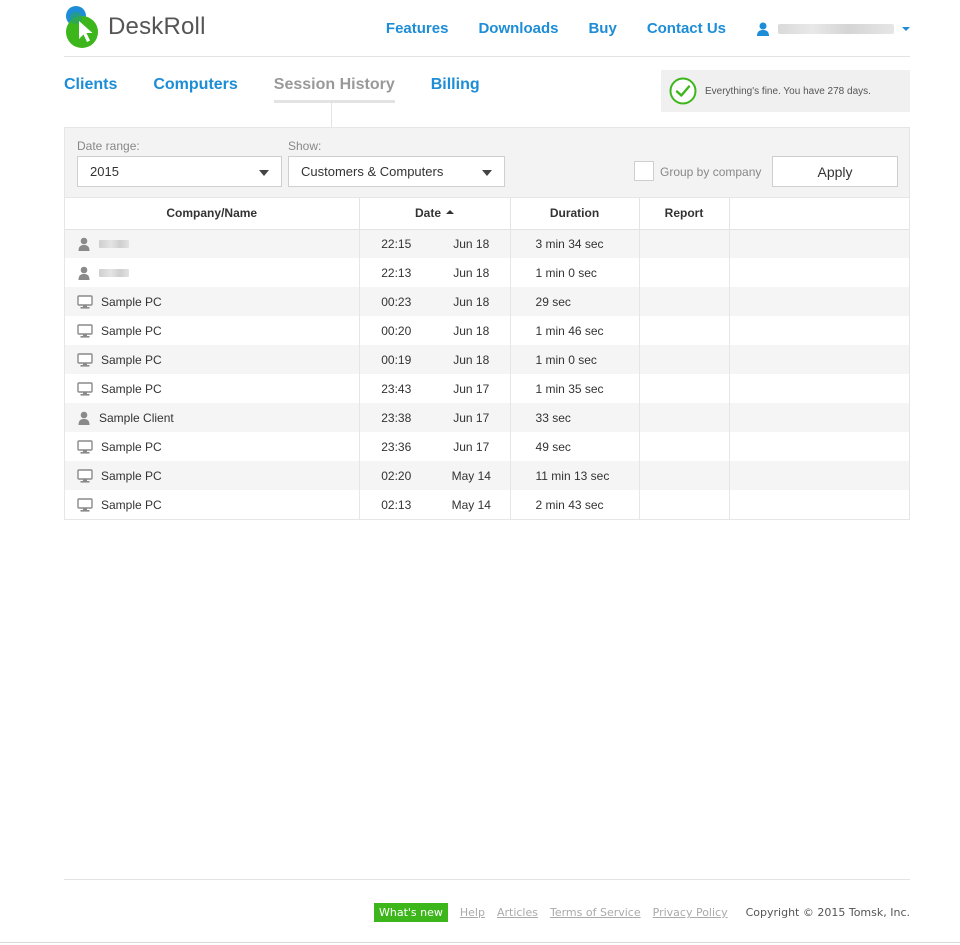 This screenshot has width=960, height=945. I want to click on table-header-row: Company/Name Date Duration Report, so click(487, 214).